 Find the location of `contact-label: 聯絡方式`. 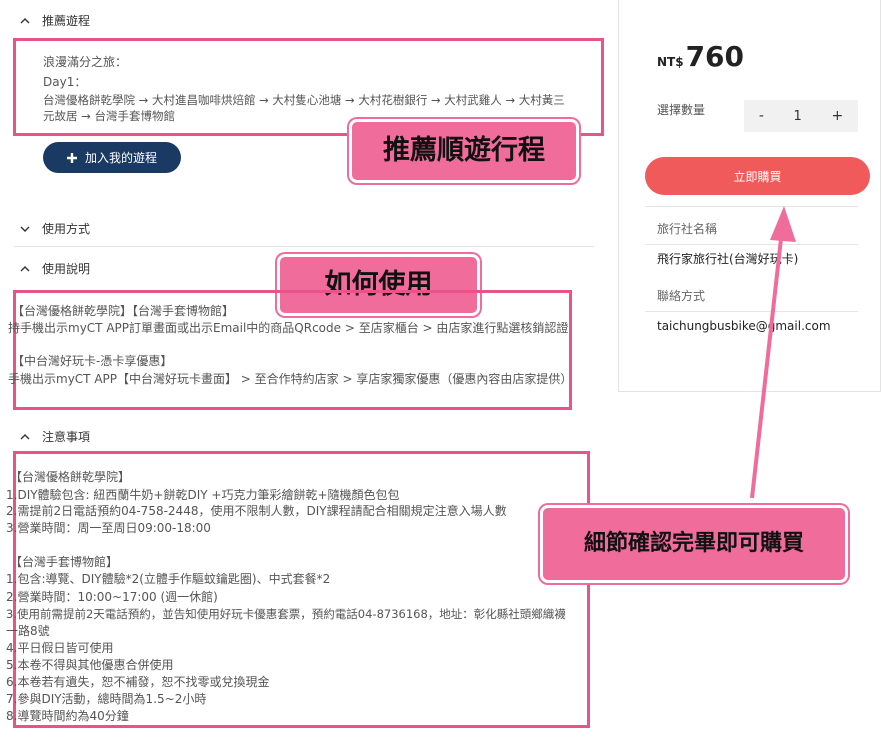

contact-label: 聯絡方式 is located at coordinates (681, 296).